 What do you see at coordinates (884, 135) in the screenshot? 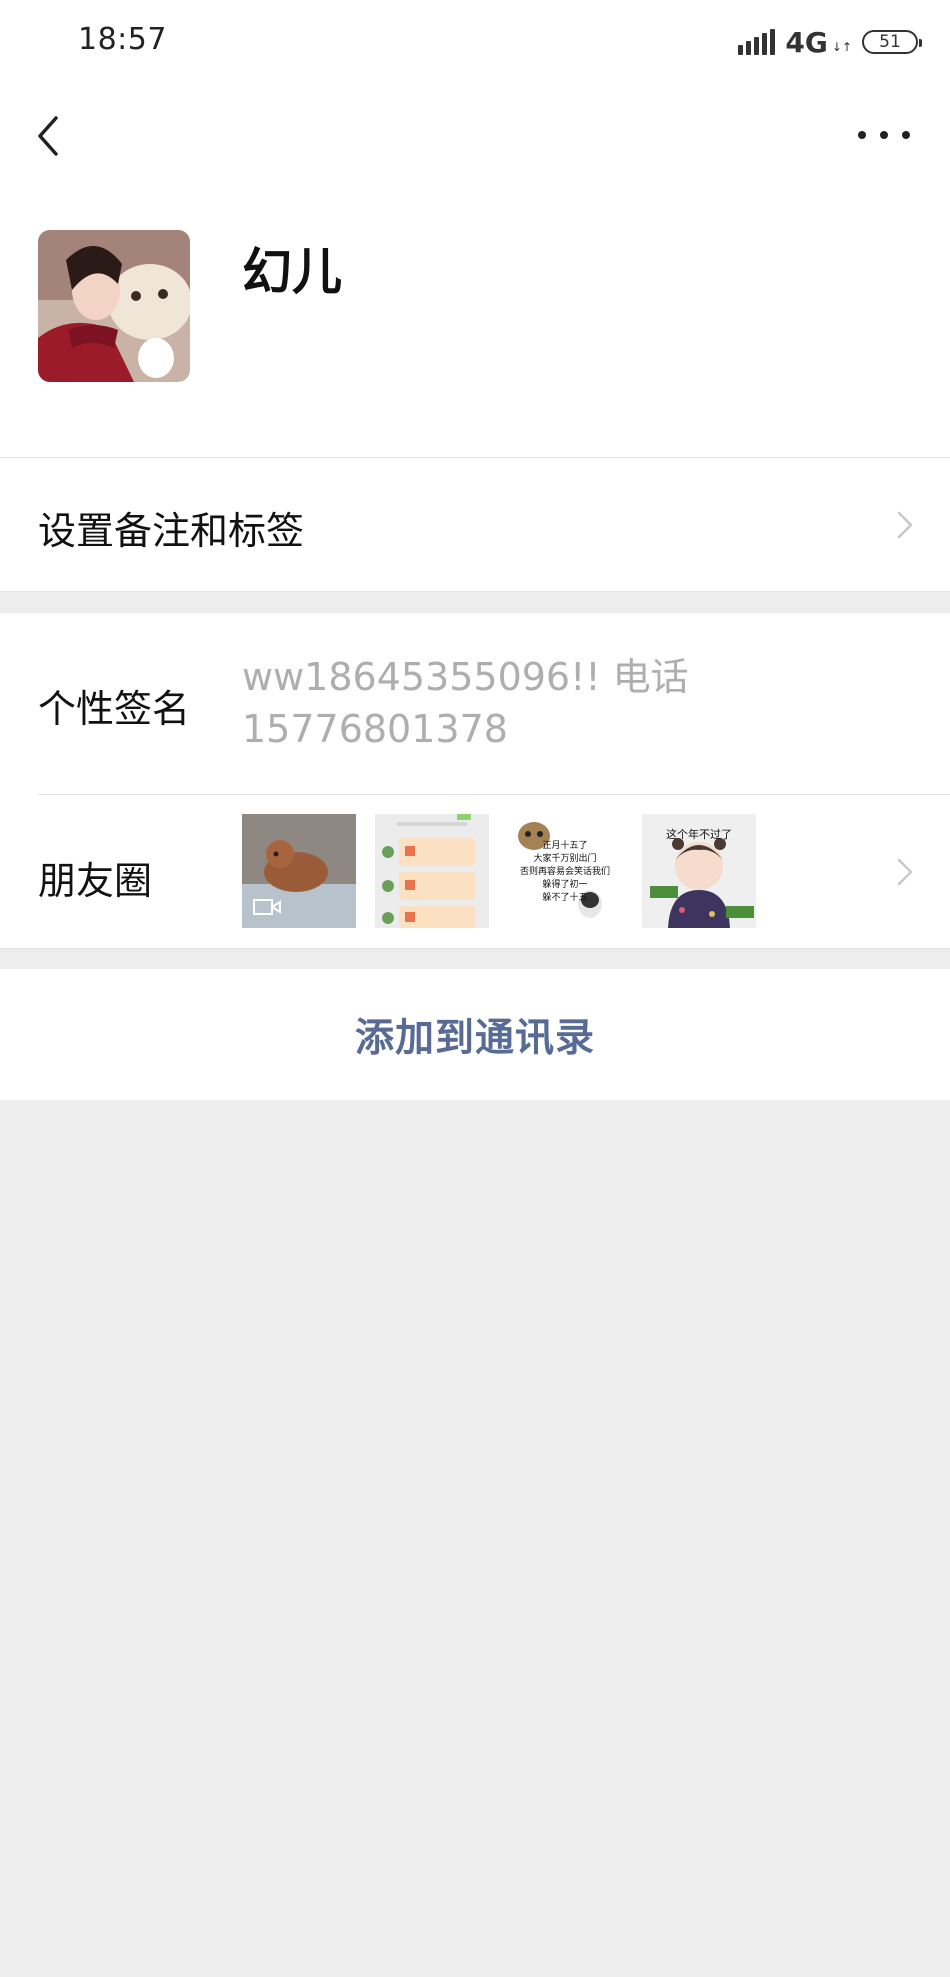
I see `more-button` at bounding box center [884, 135].